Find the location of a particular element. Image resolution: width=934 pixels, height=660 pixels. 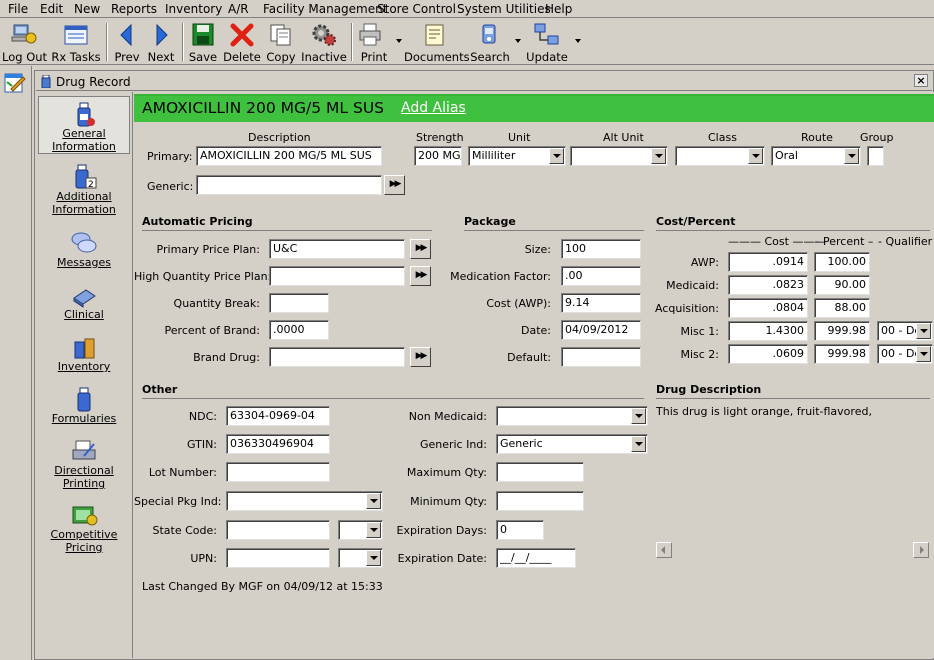

lot-number-input is located at coordinates (278, 472).